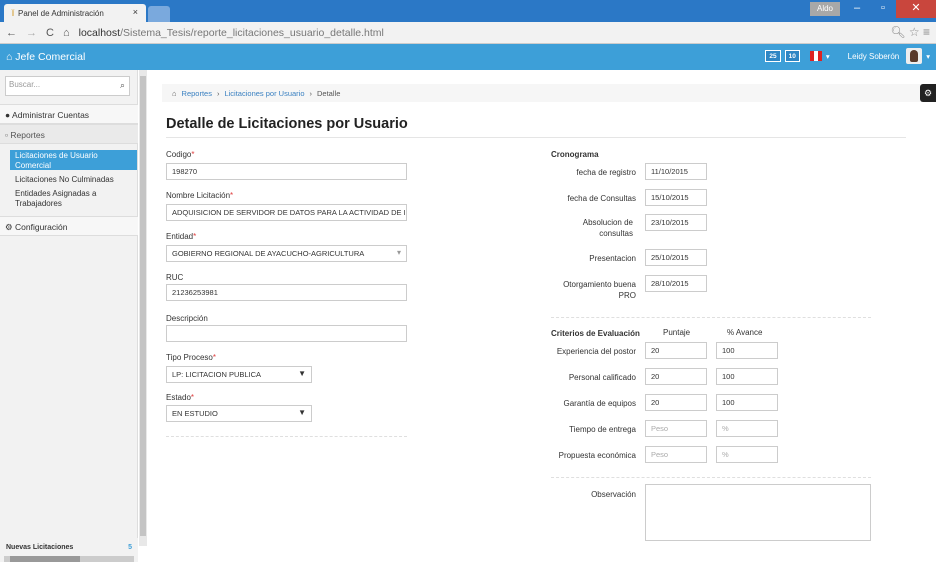 This screenshot has width=936, height=562. I want to click on sidebar-scrollbar, so click(143, 308).